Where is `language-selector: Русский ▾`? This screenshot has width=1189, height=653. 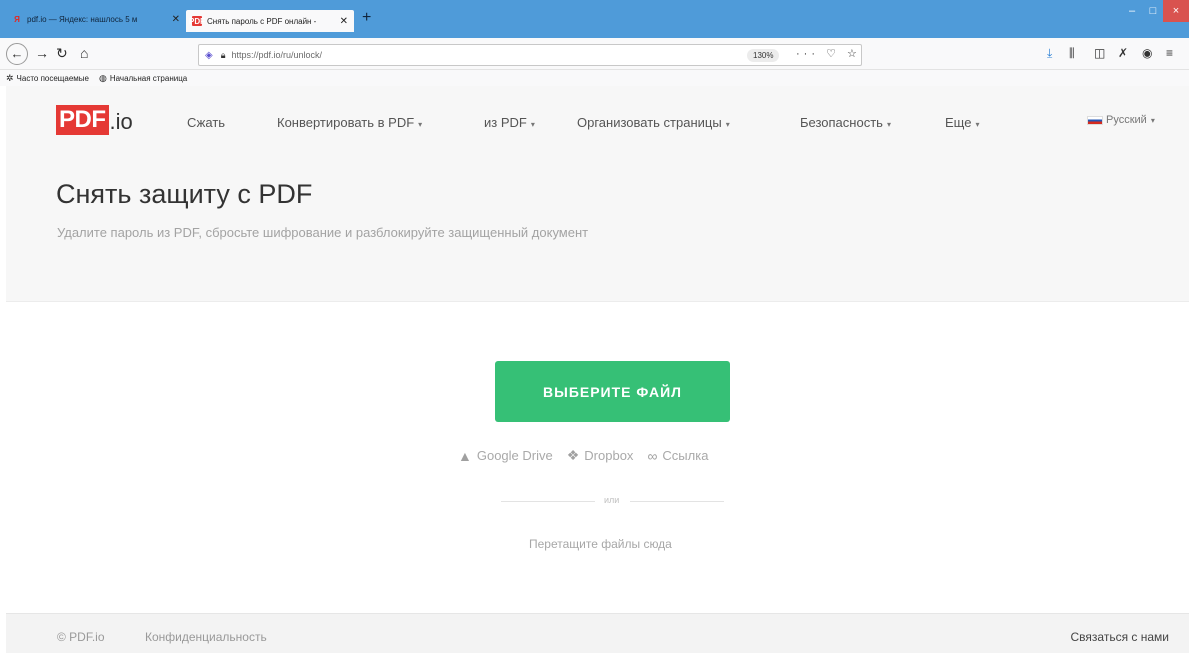 language-selector: Русский ▾ is located at coordinates (1121, 120).